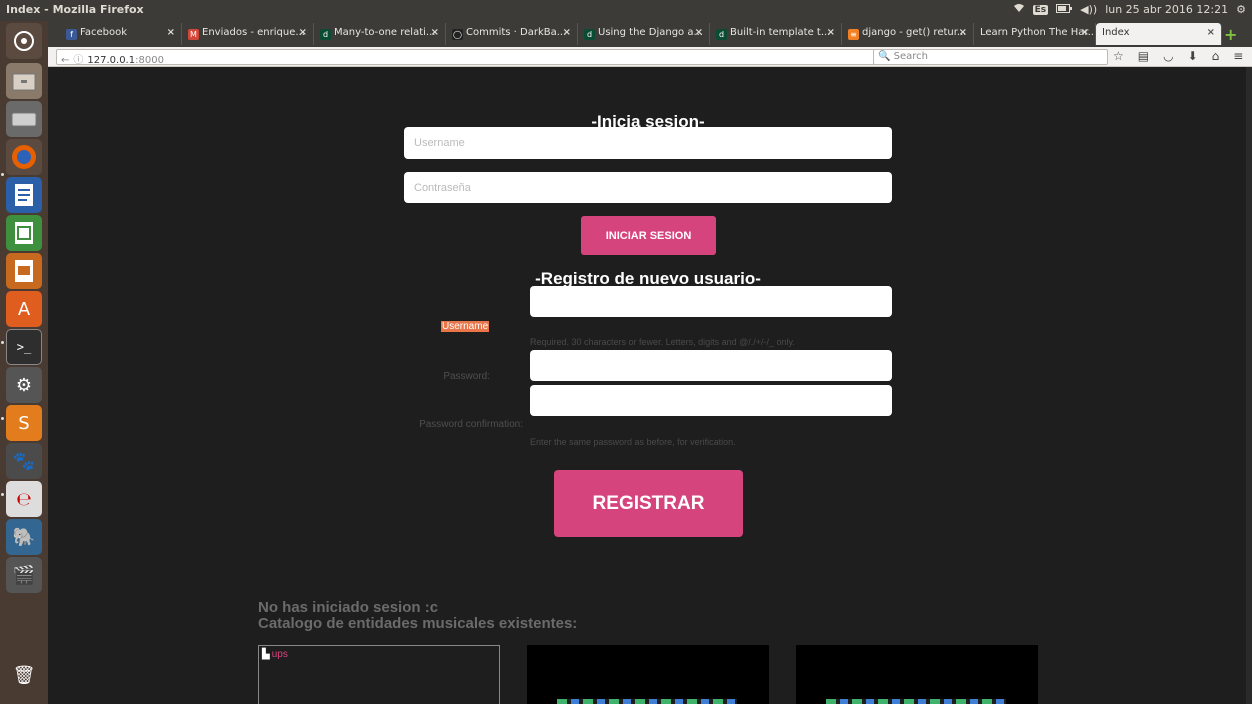  I want to click on tab-django-docs-2: d Using the Django a... ×, so click(644, 34).